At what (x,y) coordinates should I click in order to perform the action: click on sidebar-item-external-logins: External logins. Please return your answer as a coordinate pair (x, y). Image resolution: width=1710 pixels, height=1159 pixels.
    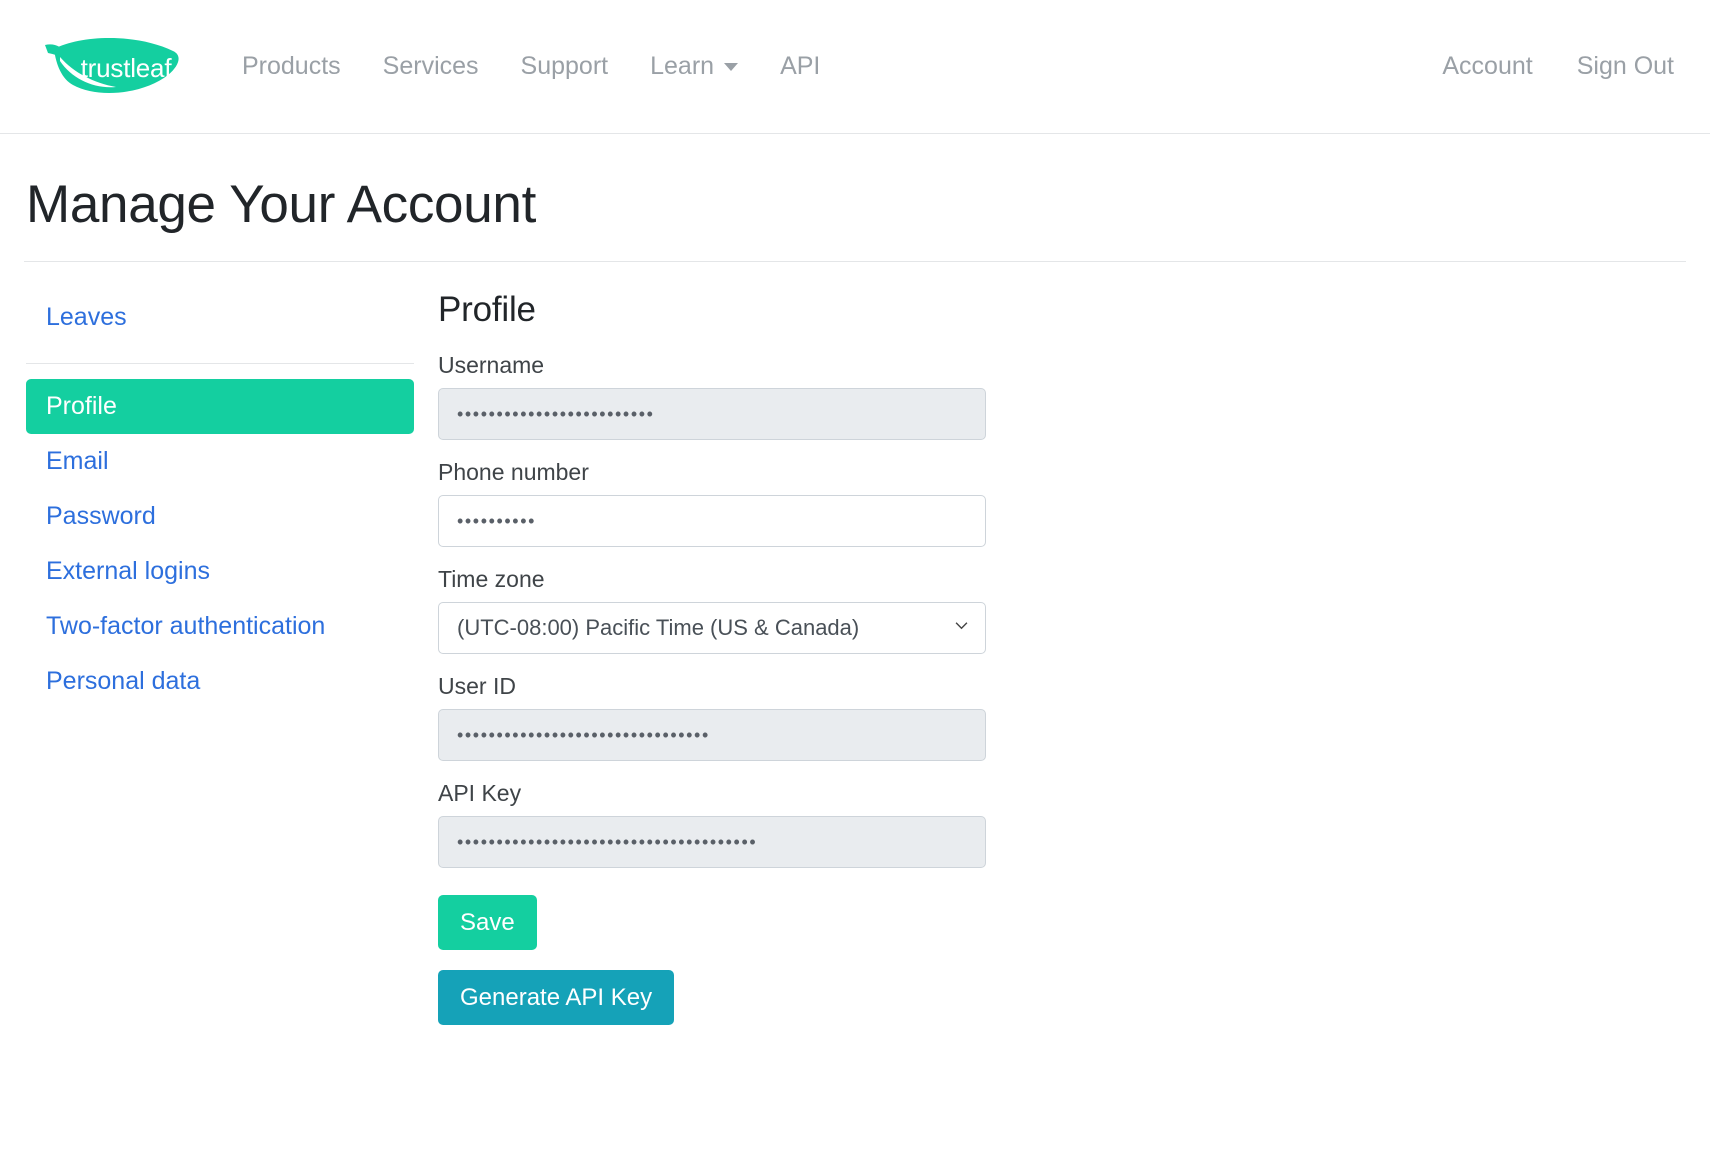
    Looking at the image, I should click on (220, 571).